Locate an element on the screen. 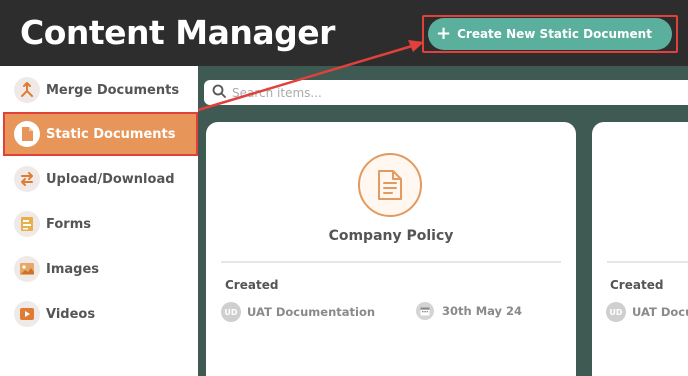  created-date: 30th May 24 is located at coordinates (482, 311).